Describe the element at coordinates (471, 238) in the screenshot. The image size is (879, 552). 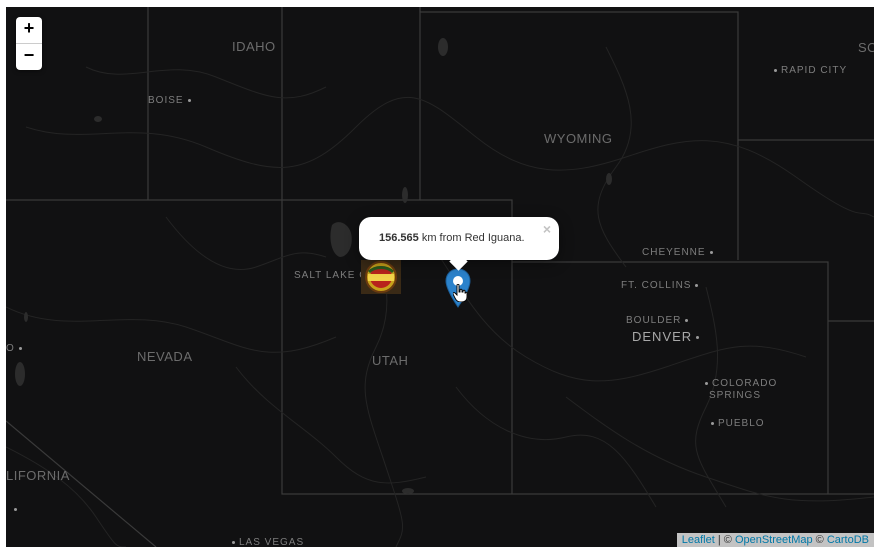
I see `popup-distance-text: km from Red Iguana.` at that location.